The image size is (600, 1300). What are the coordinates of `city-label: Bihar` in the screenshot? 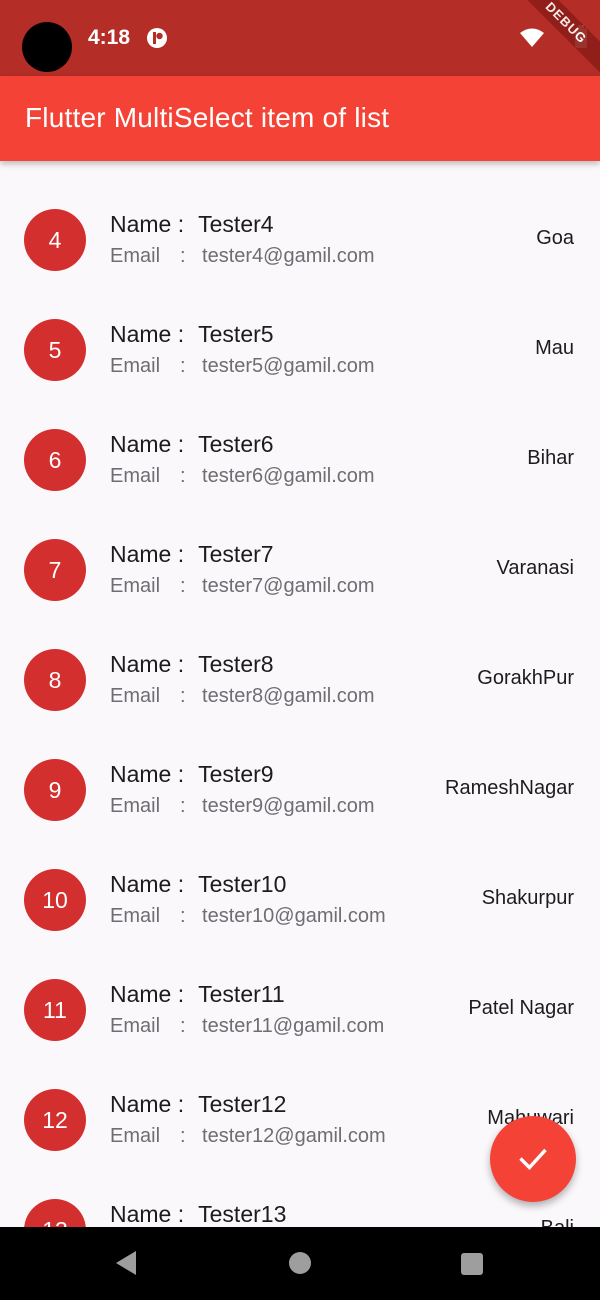 It's located at (550, 458).